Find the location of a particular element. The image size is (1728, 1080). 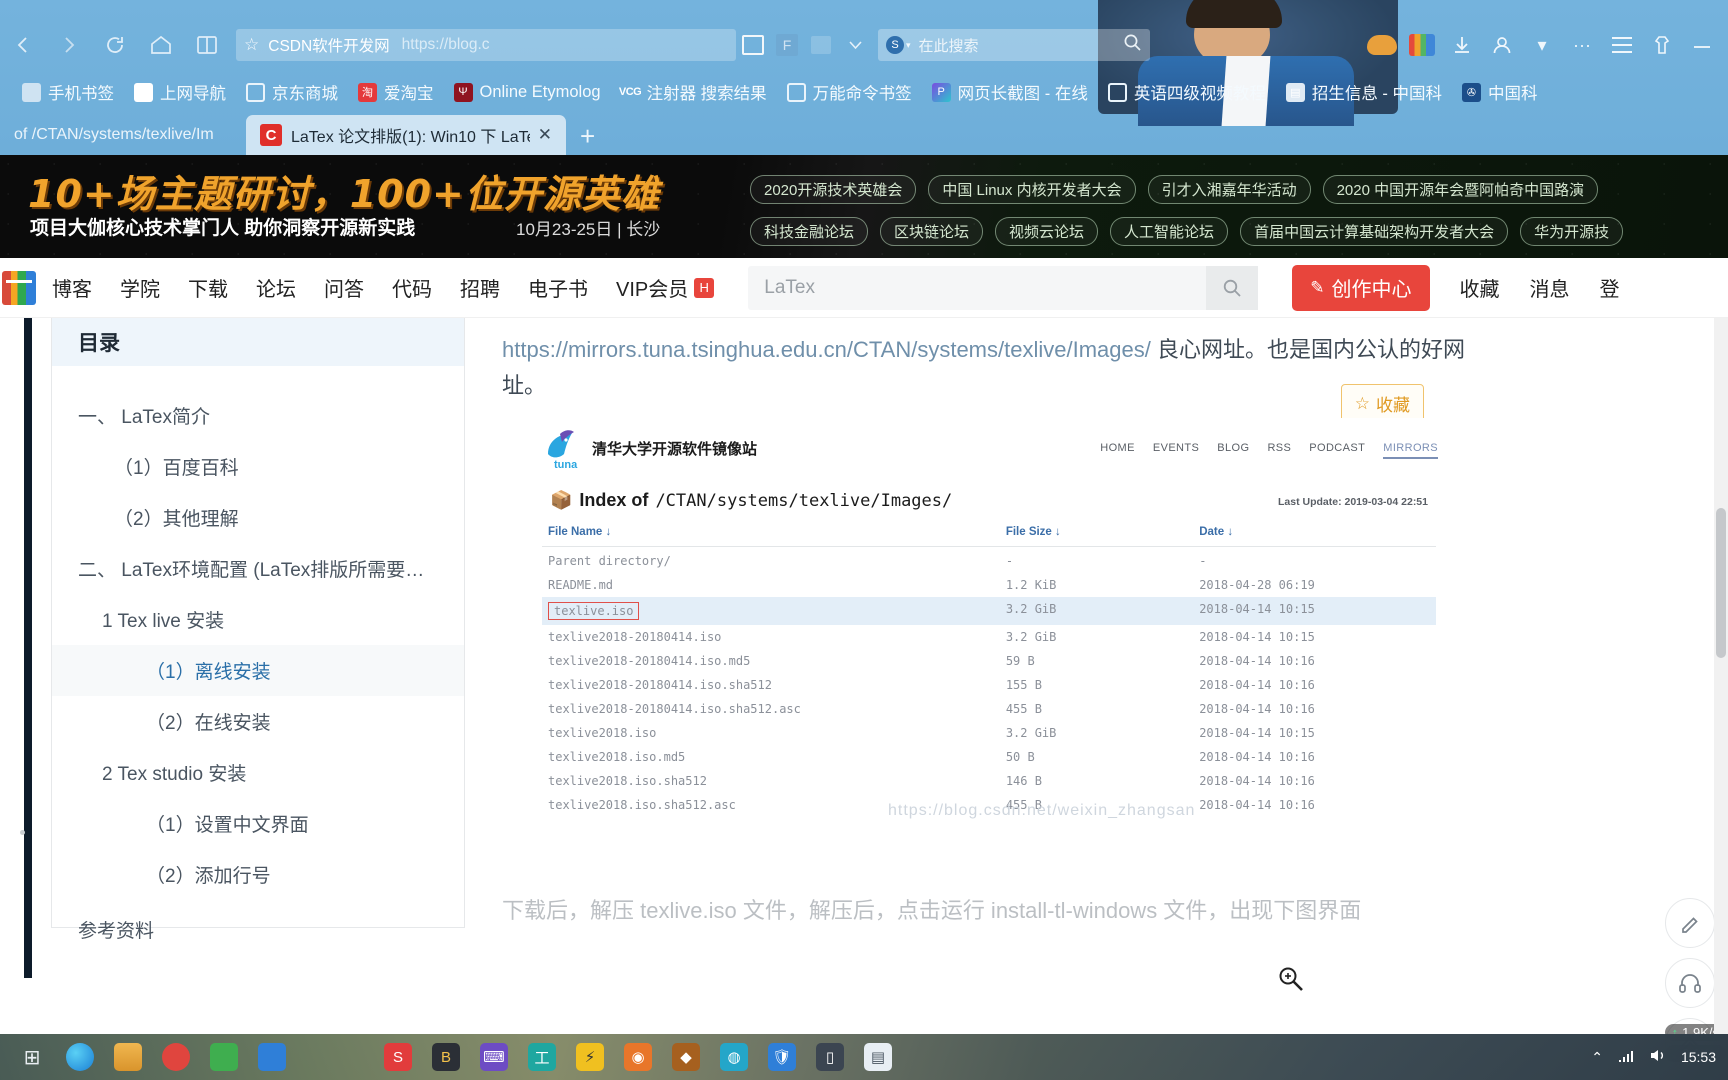

bookmark-item: Q 上网导航 is located at coordinates (180, 92).